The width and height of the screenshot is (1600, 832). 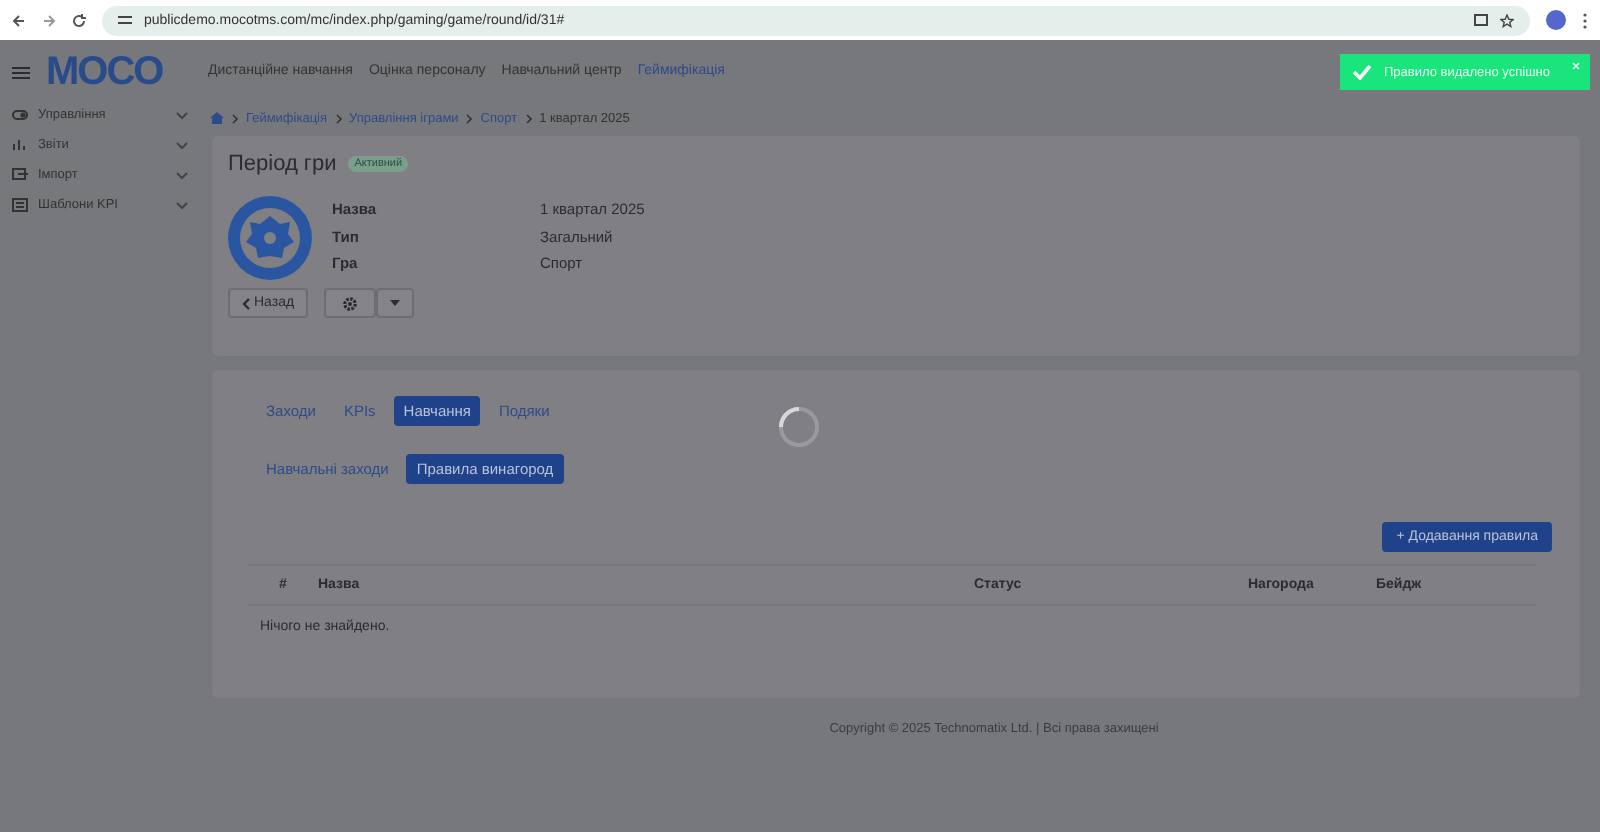 I want to click on settings-button, so click(x=350, y=303).